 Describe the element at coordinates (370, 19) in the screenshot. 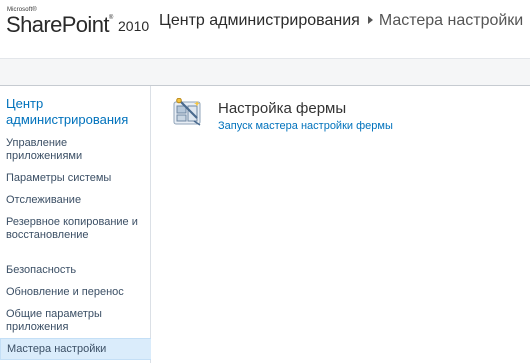

I see `breadcrumb-separator-icon` at that location.